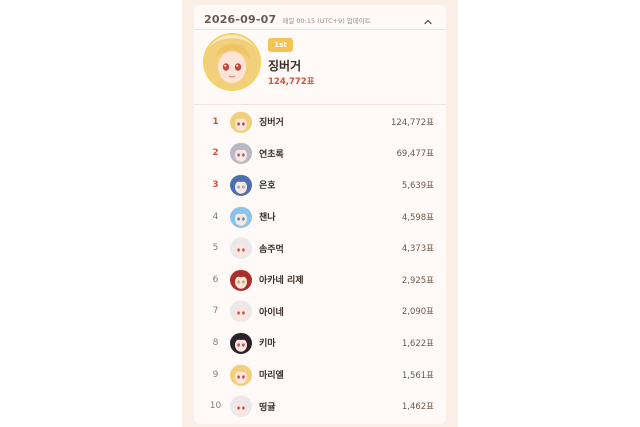 This screenshot has height=427, width=640. What do you see at coordinates (232, 62) in the screenshot?
I see `top-ranker-avatar` at bounding box center [232, 62].